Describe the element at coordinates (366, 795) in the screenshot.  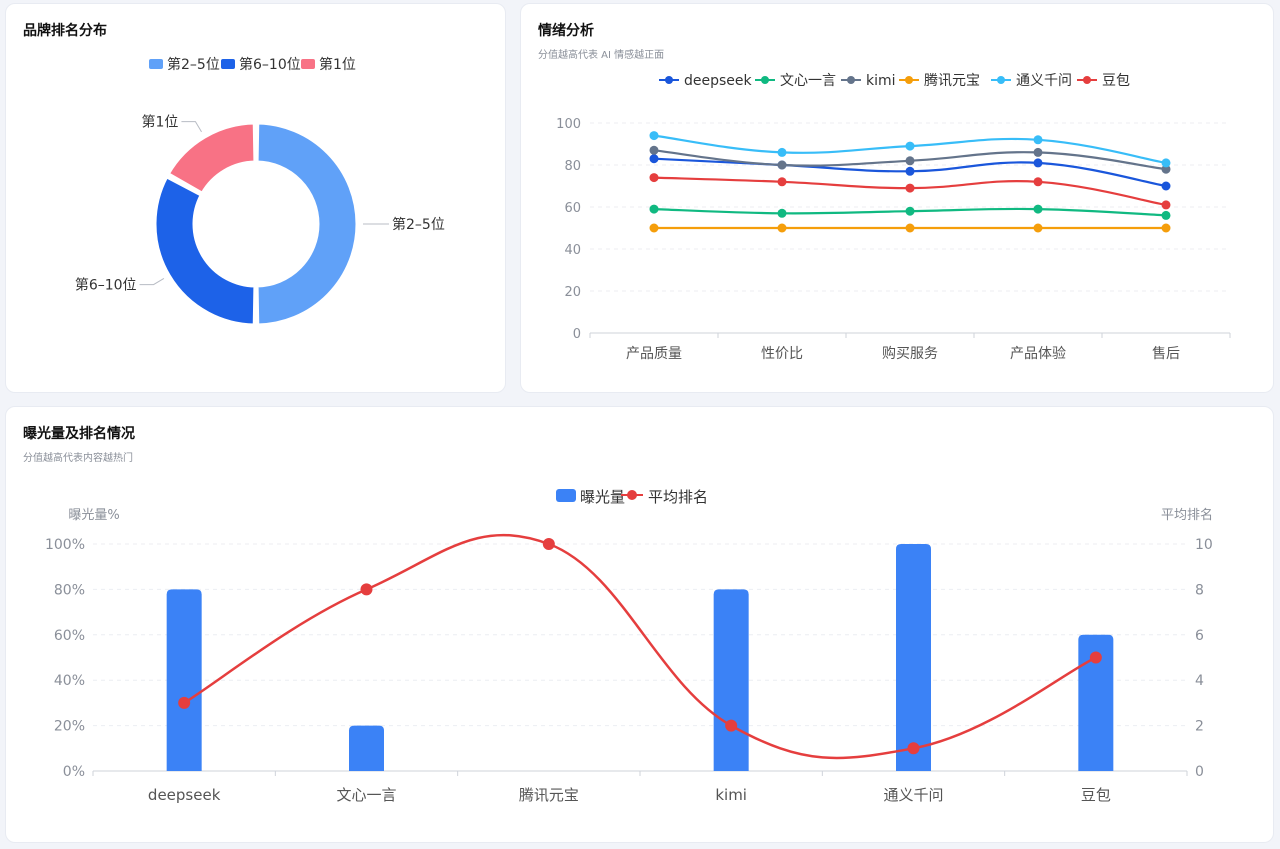
I see `x-tick-label: 文心一言` at that location.